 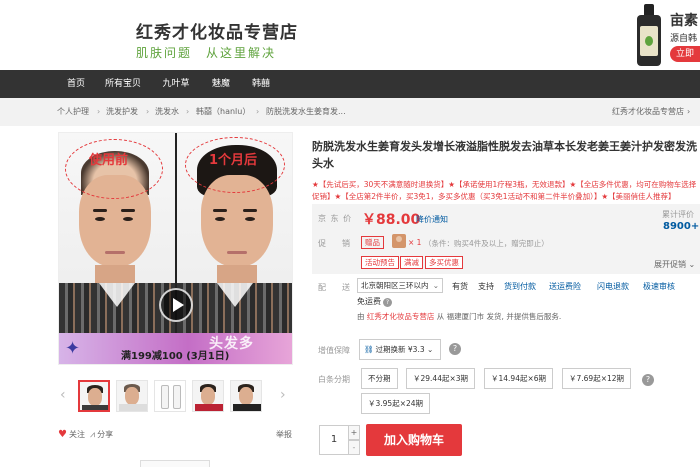 What do you see at coordinates (414, 440) in the screenshot?
I see `add-to-cart-button: 加入购物车` at bounding box center [414, 440].